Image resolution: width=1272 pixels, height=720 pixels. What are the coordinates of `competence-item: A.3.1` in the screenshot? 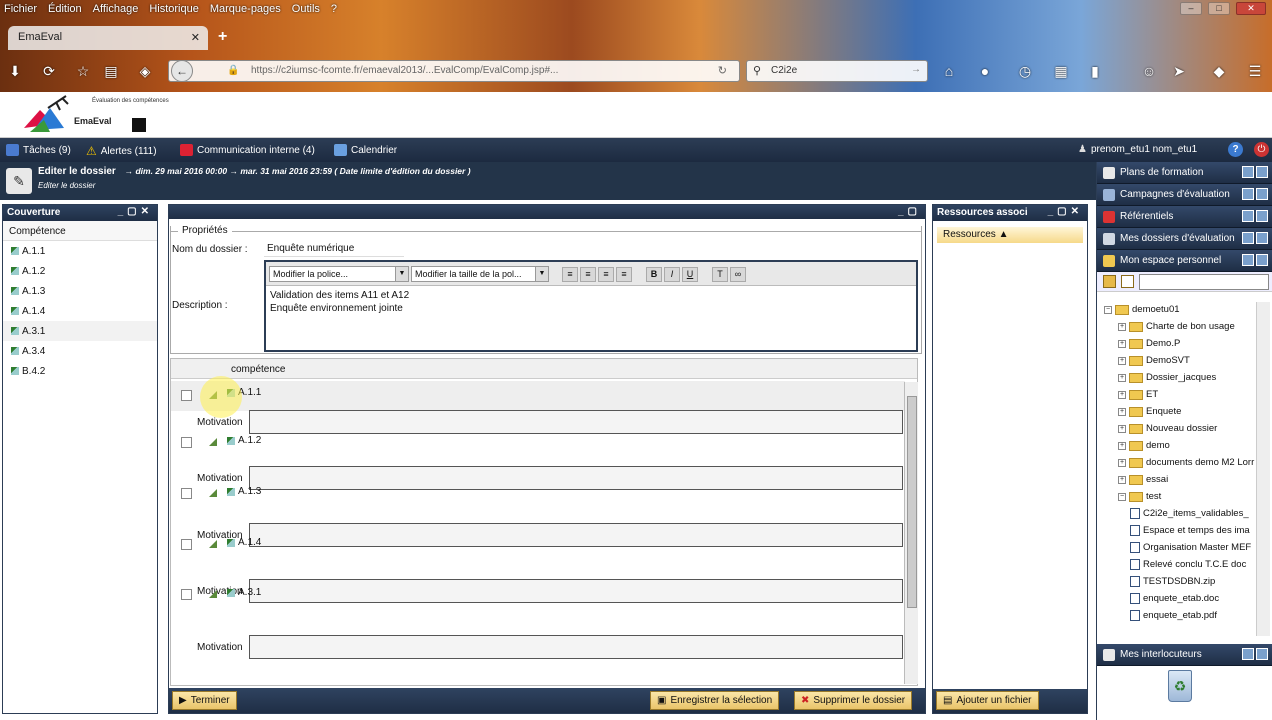 It's located at (80, 331).